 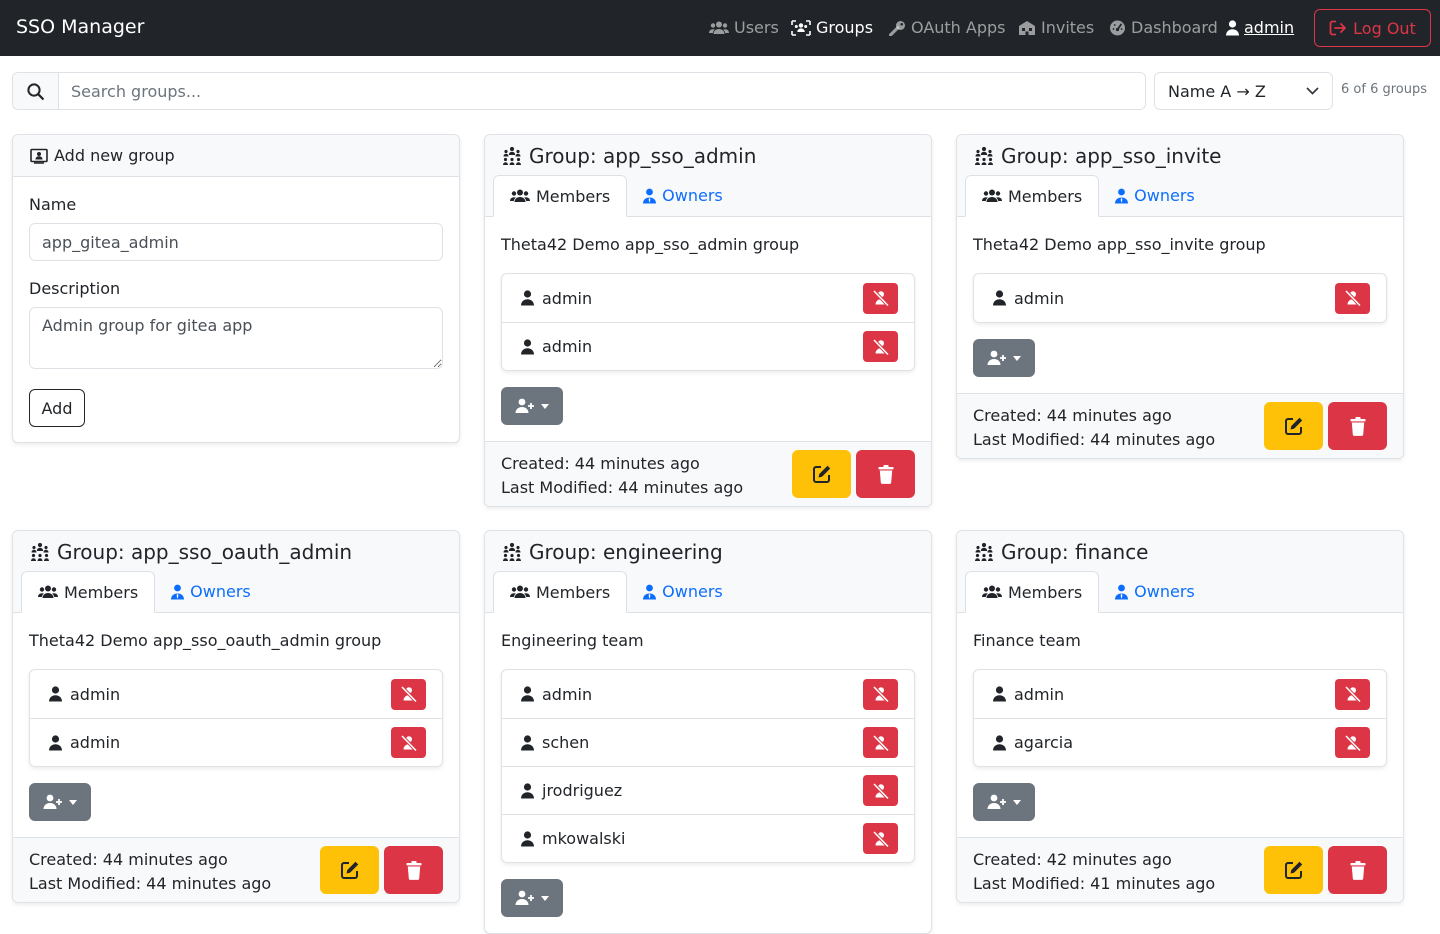 I want to click on chevron-down-icon, so click(x=1312, y=91).